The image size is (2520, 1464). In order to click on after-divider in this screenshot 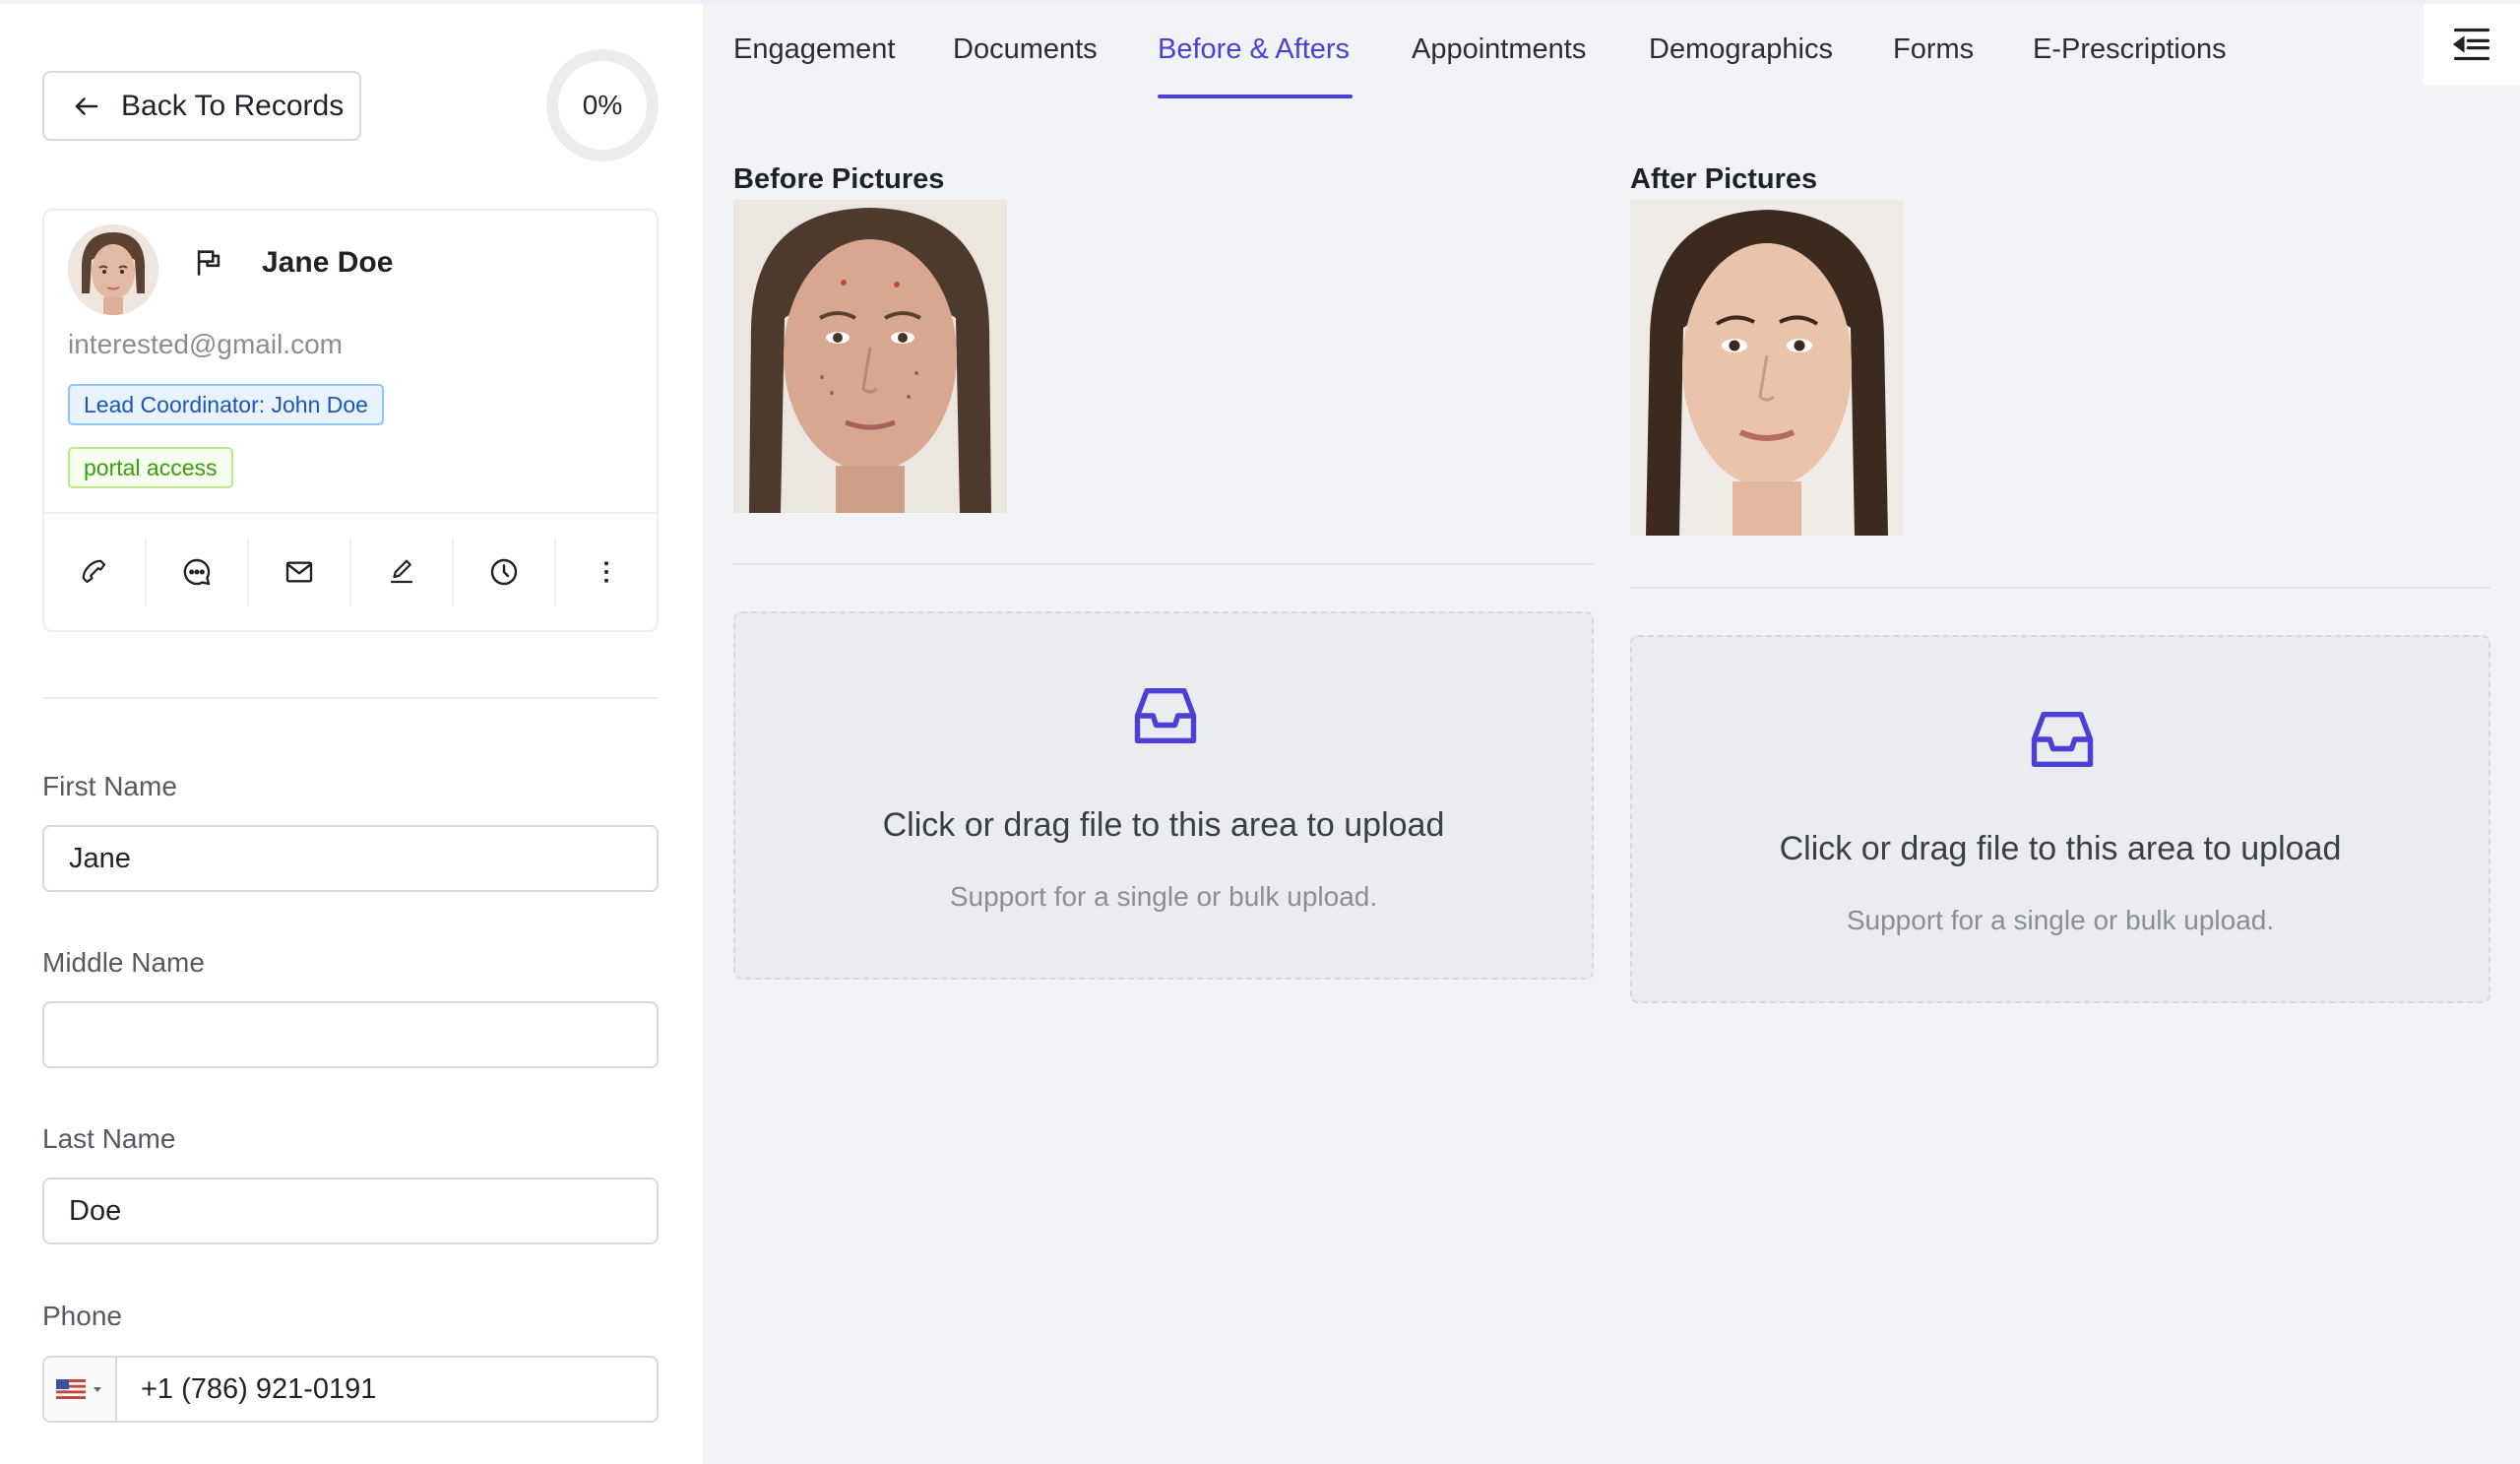, I will do `click(2060, 588)`.